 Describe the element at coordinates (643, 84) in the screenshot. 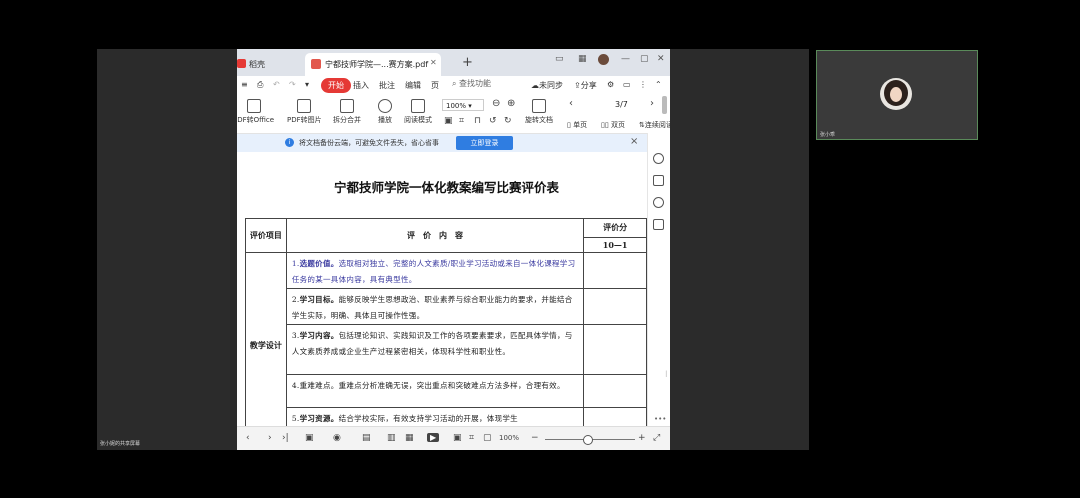

I see `more-options-icon: ⋮` at that location.